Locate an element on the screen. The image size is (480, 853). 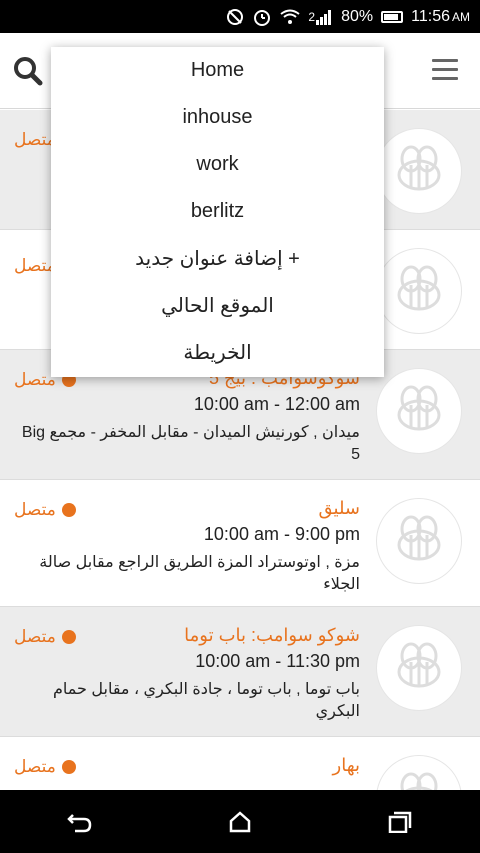
system-nav-bar is located at coordinates (240, 821).